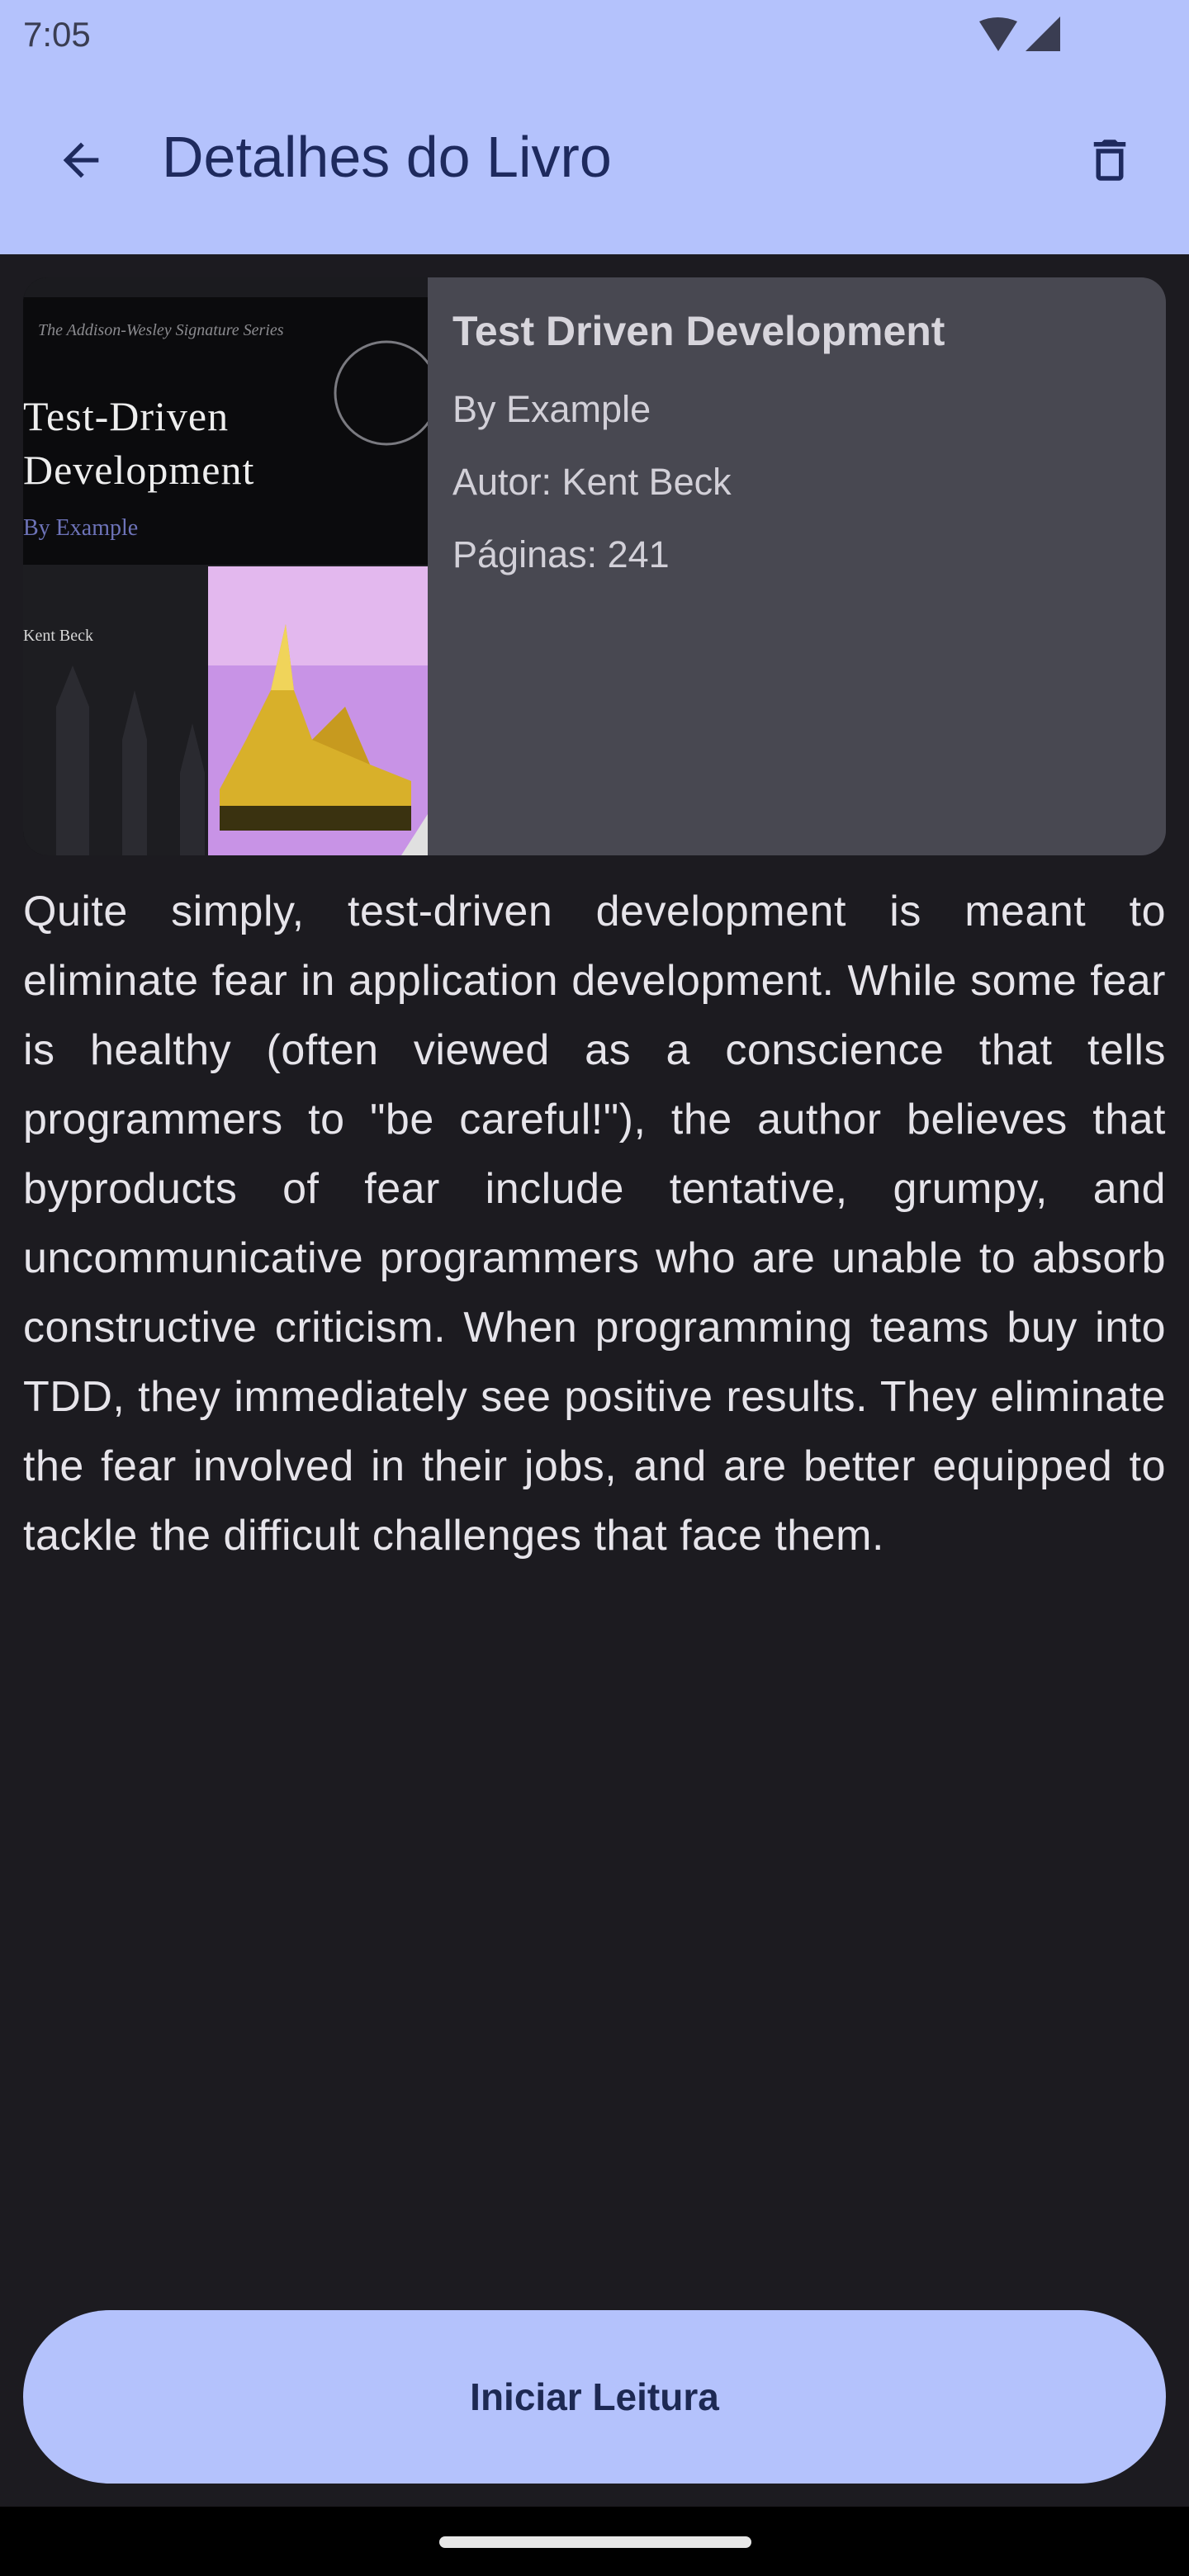 This screenshot has width=1189, height=2576. Describe the element at coordinates (57, 34) in the screenshot. I see `status-time: 7:05` at that location.